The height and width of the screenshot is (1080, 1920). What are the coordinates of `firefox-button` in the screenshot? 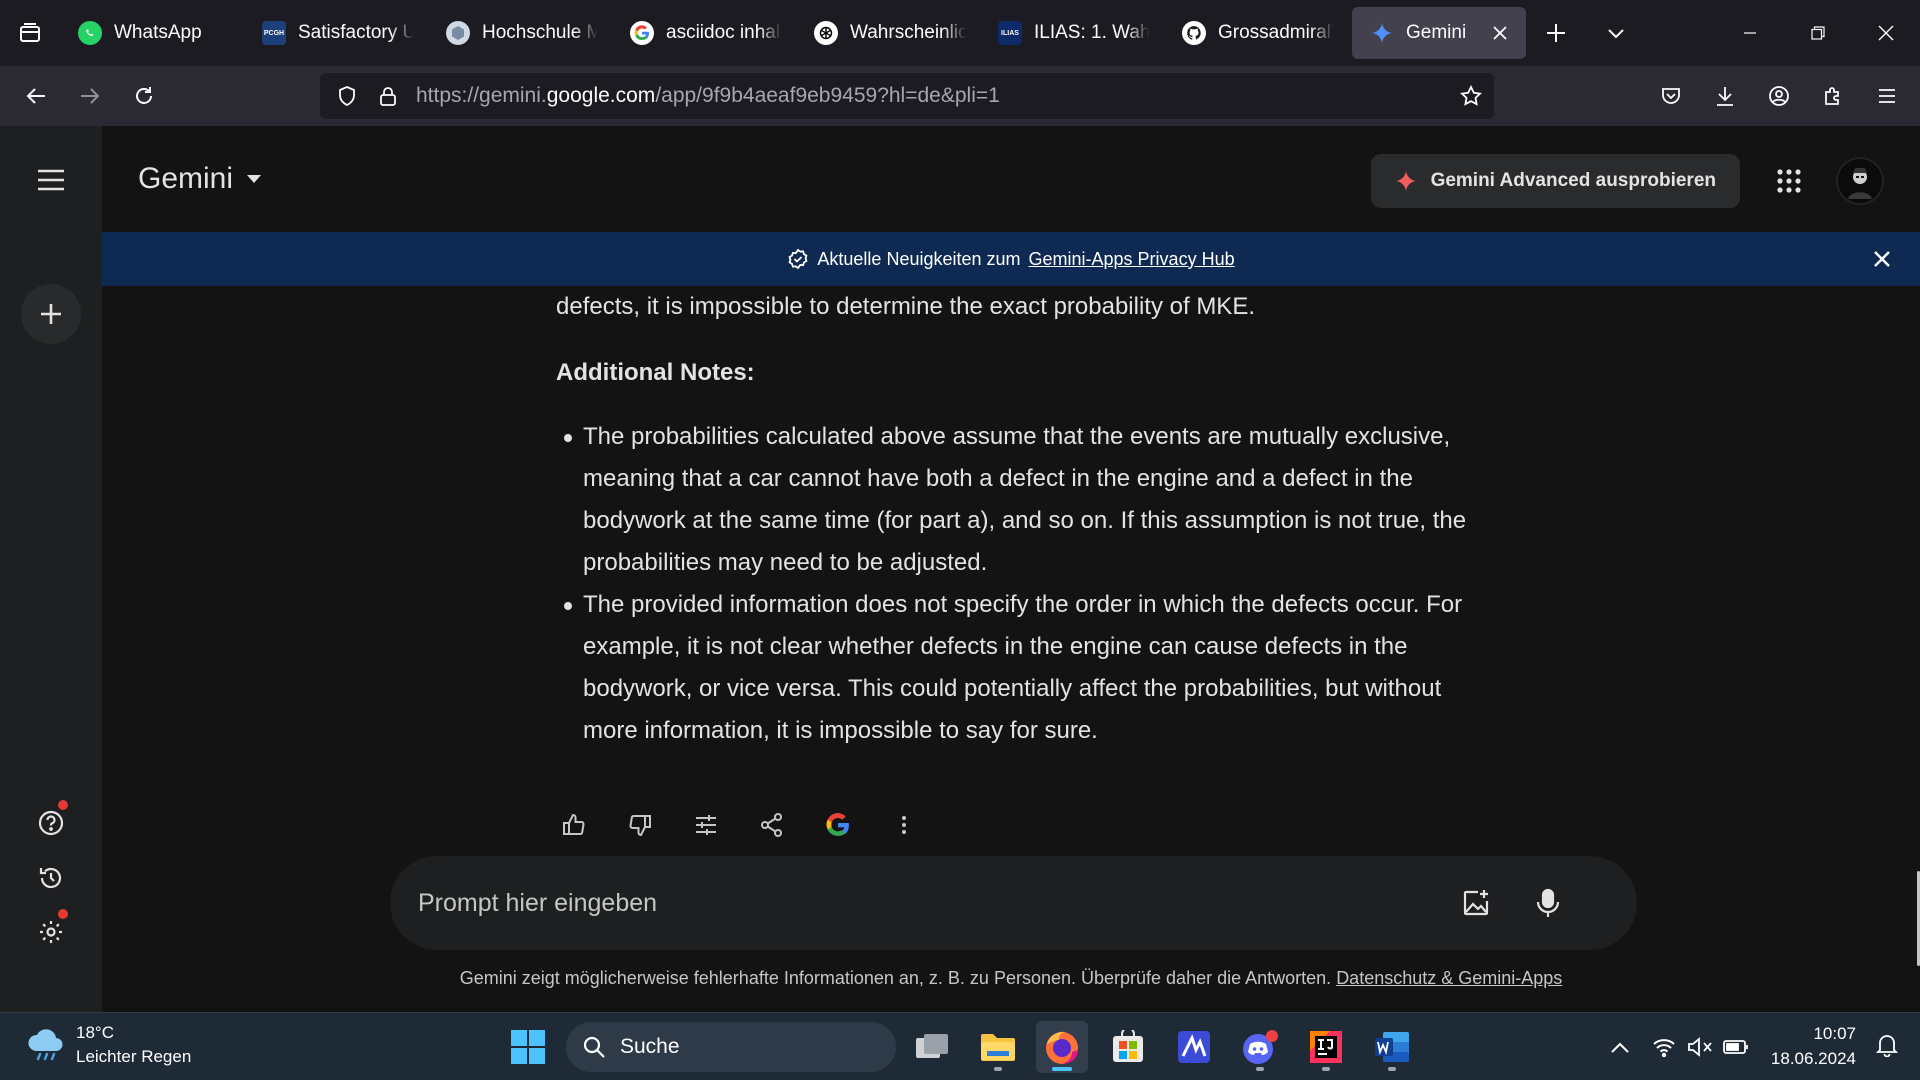 It's located at (1062, 1047).